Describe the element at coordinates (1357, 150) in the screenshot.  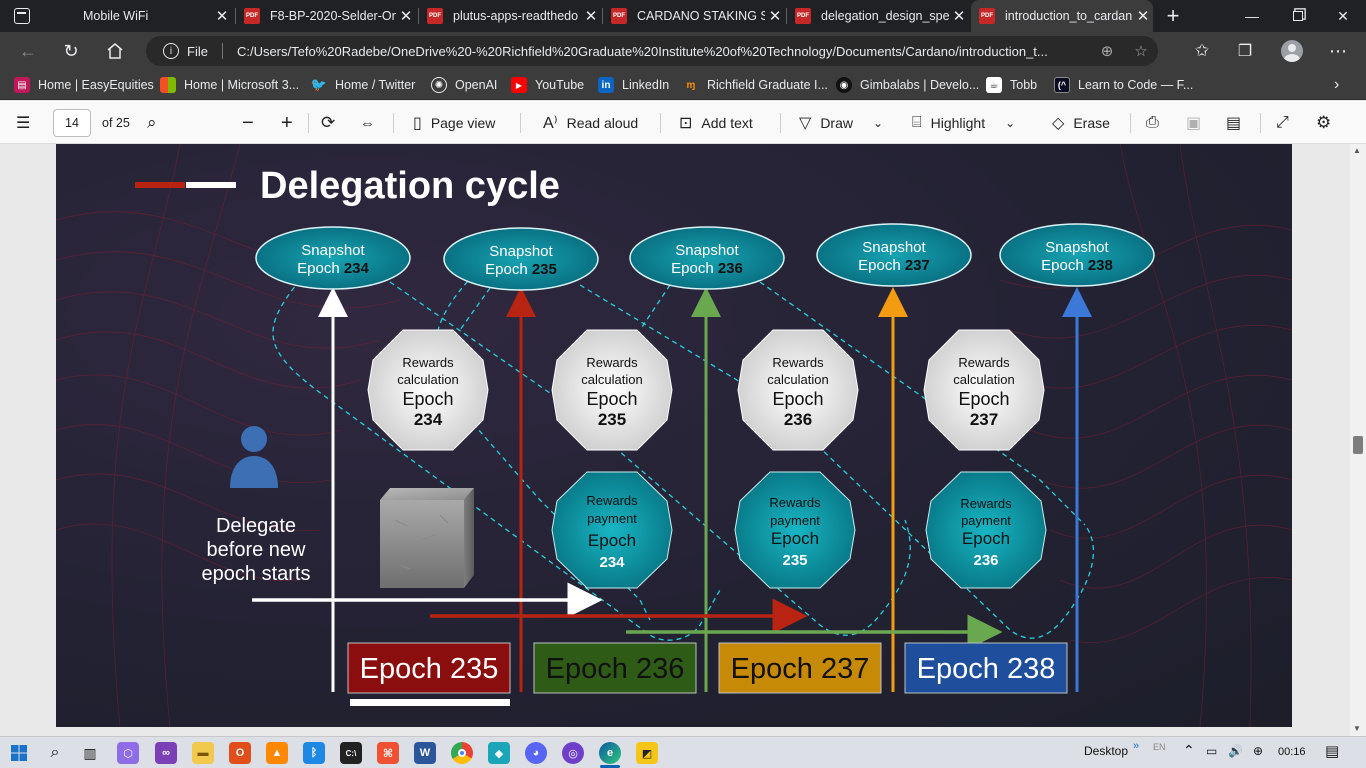
I see `scroll-up-icon: ▲` at that location.